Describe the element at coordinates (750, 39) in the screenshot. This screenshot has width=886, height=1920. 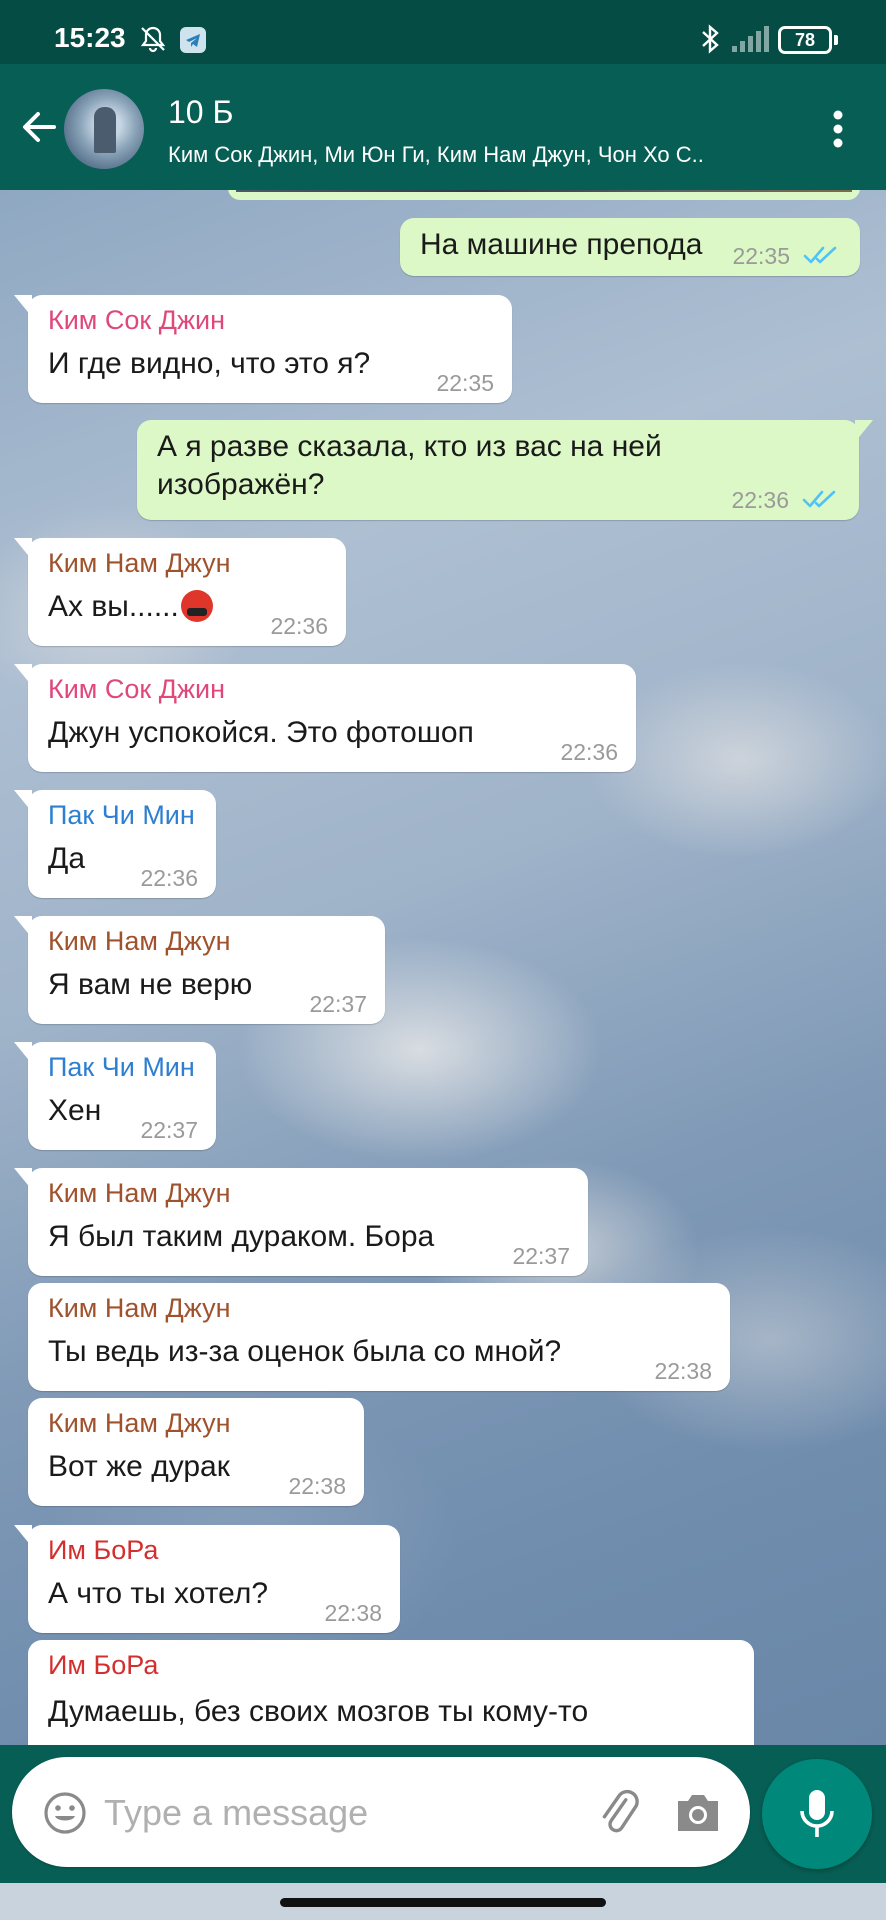
I see `signal-icon` at that location.